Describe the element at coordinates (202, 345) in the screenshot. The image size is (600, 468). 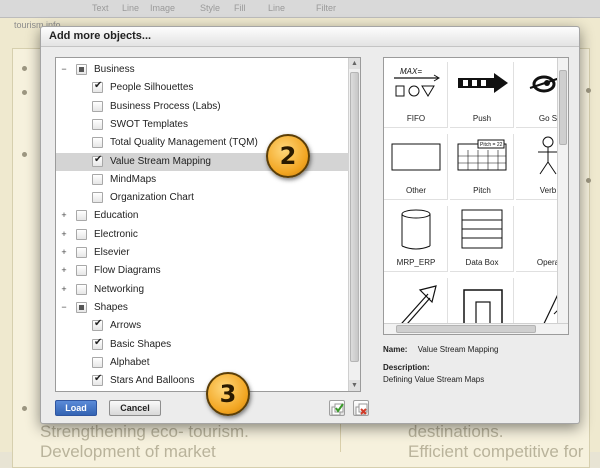
I see `tree-row: Basic Shapes` at that location.